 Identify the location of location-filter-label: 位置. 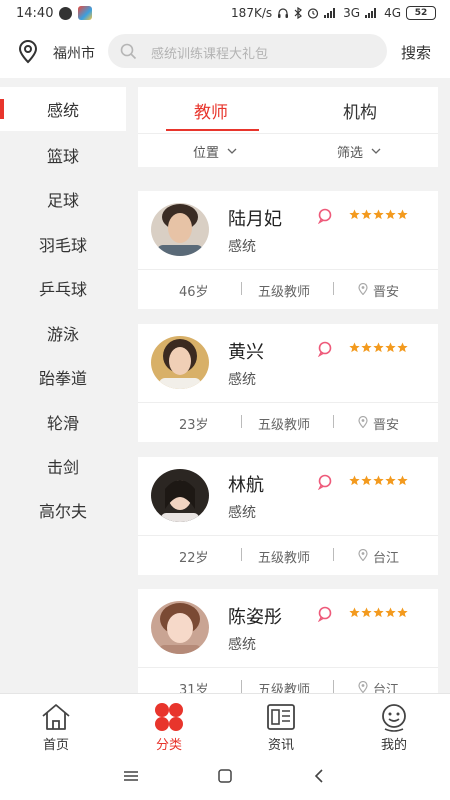
(206, 153).